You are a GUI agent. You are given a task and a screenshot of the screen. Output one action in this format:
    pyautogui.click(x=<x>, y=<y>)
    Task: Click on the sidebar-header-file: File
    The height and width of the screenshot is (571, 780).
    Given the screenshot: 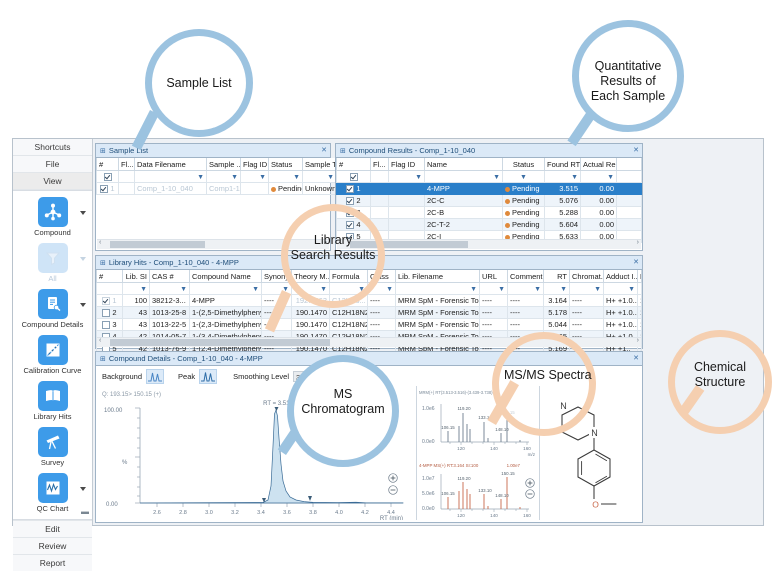 What is the action you would take?
    pyautogui.click(x=52, y=164)
    